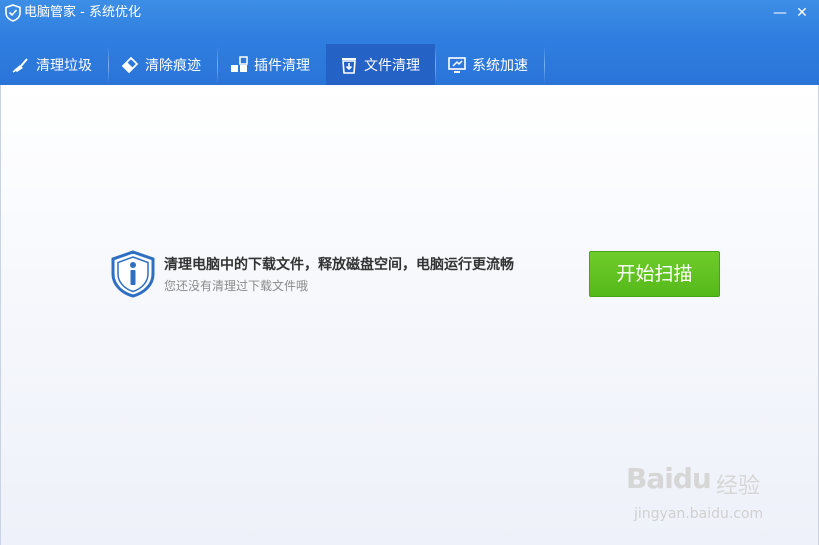 The image size is (819, 545). Describe the element at coordinates (711, 496) in the screenshot. I see `watermark: Baidu 经验 jingyan.baidu.com` at that location.